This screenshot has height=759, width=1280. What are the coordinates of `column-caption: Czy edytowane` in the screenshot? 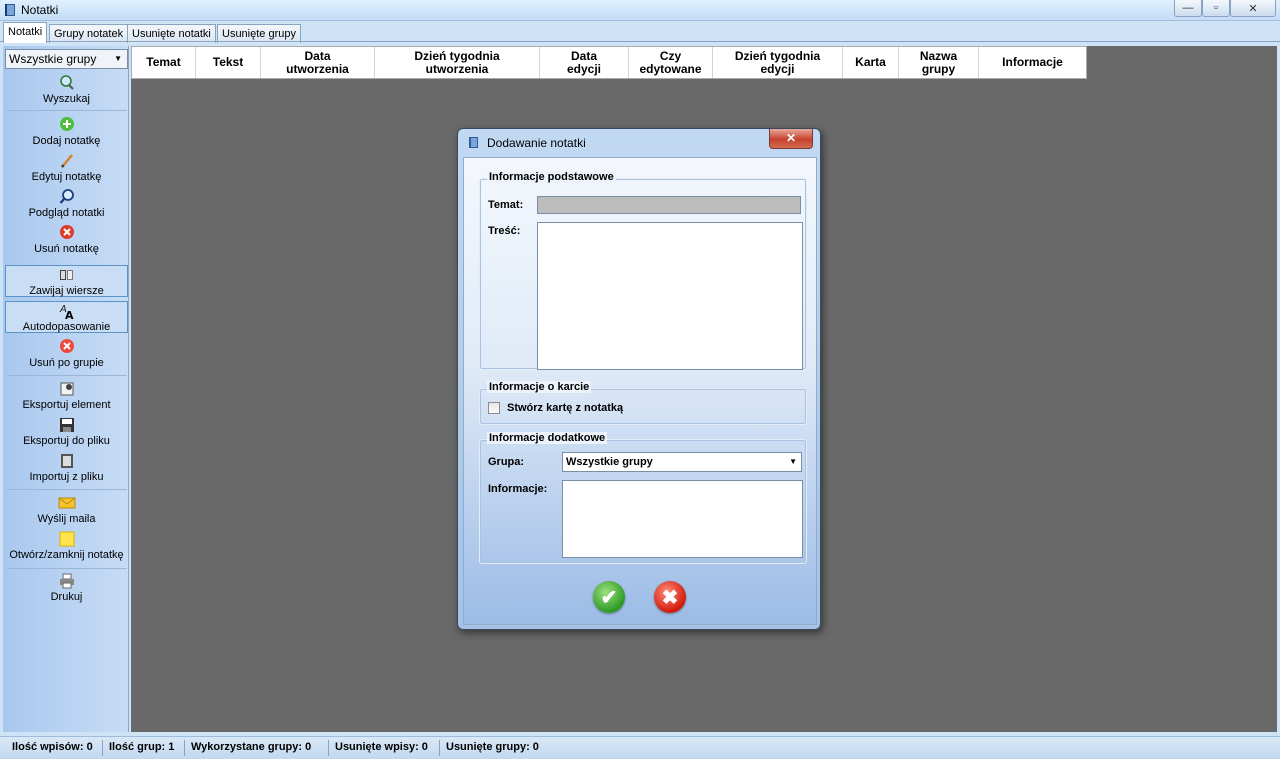 It's located at (670, 62).